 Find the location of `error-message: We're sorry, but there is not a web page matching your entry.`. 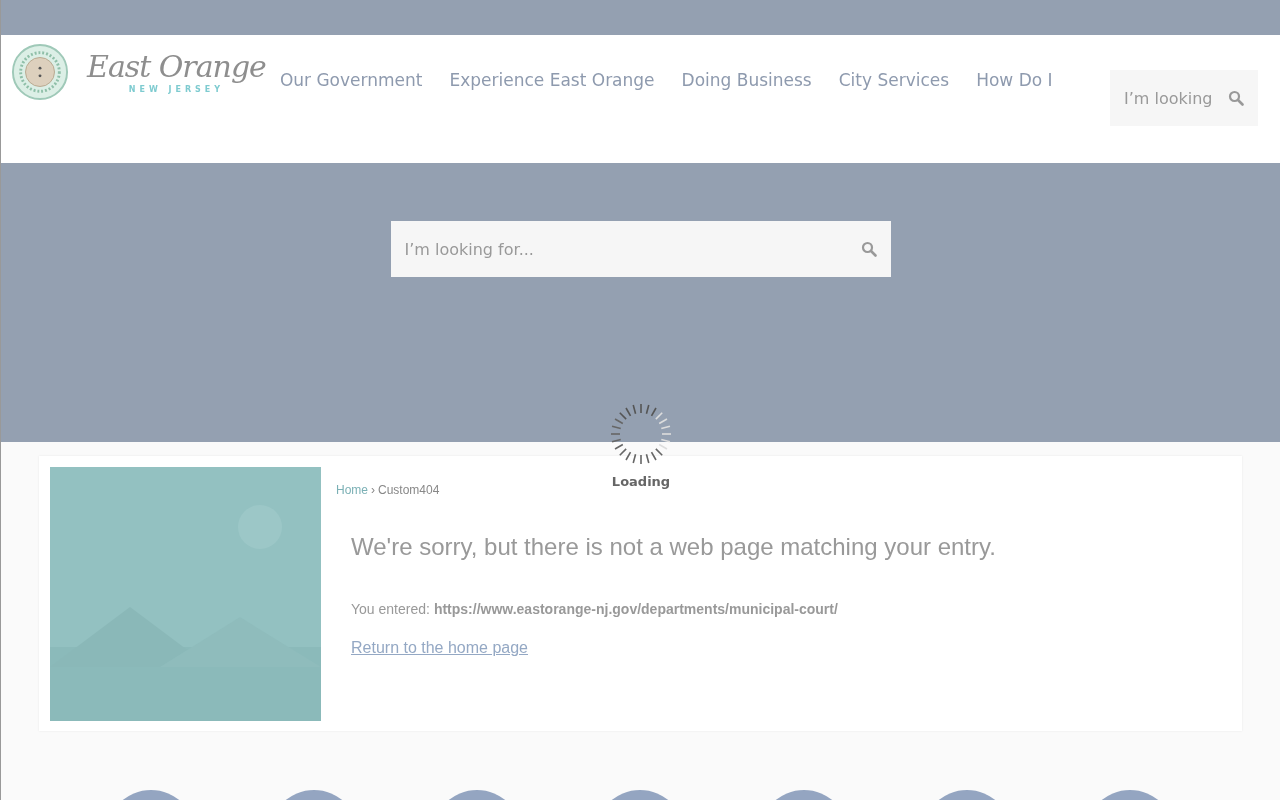

error-message: We're sorry, but there is not a web page matching your entry. is located at coordinates (673, 547).